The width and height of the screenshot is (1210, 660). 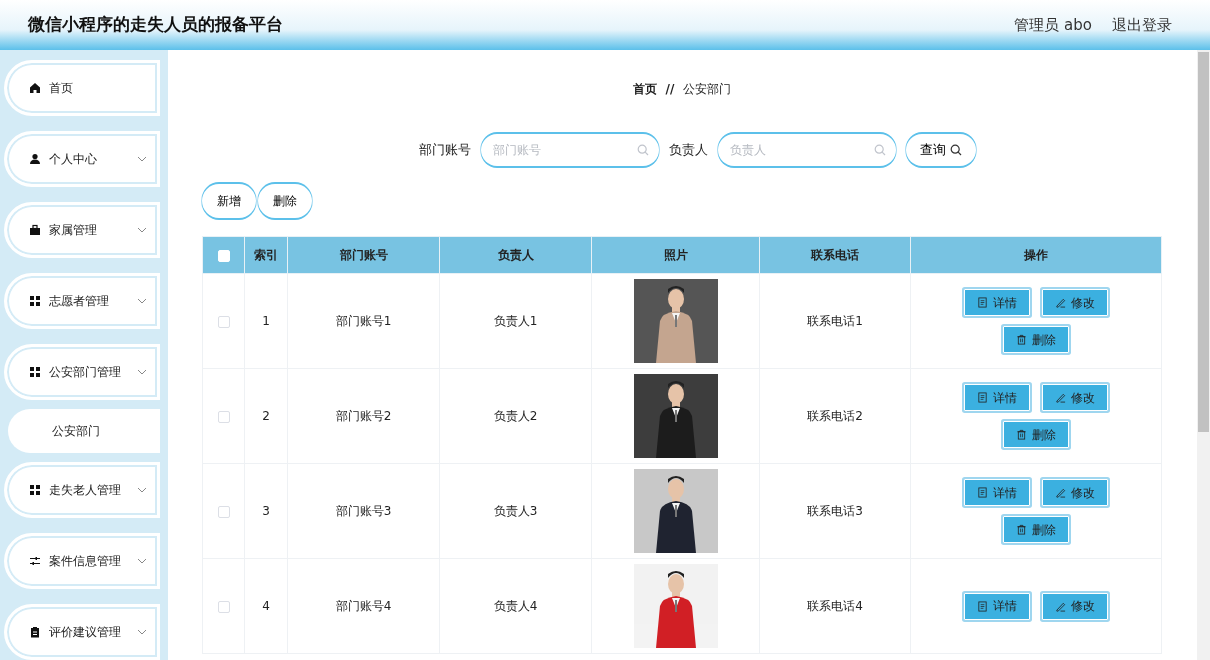 What do you see at coordinates (515, 606) in the screenshot?
I see `table-cell: 负责人4` at bounding box center [515, 606].